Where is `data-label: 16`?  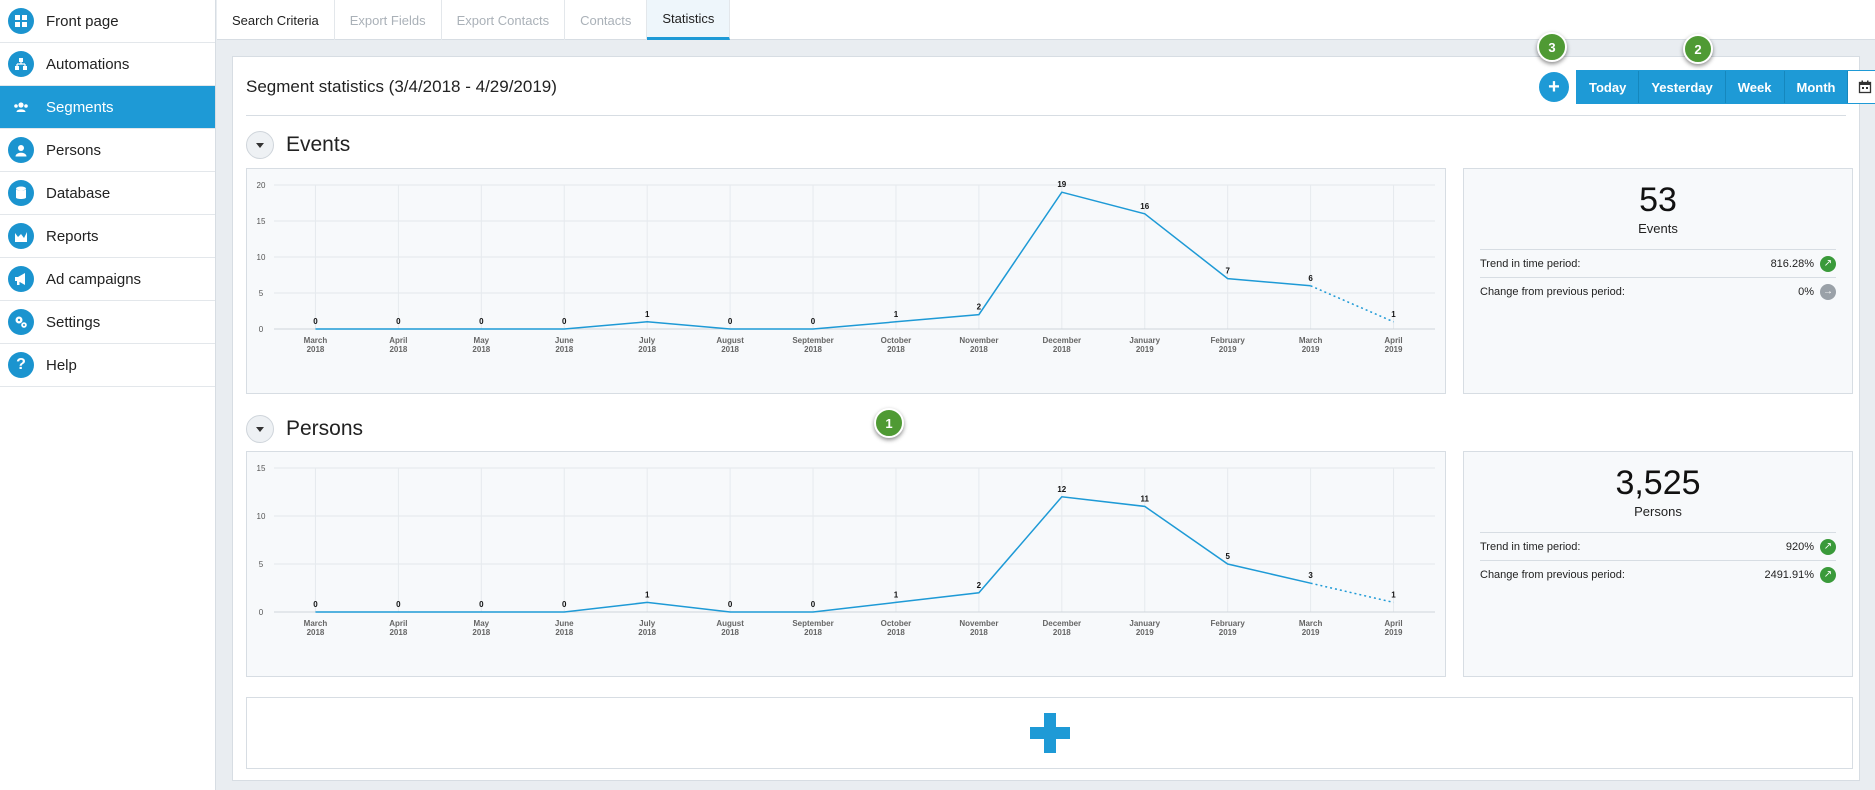 data-label: 16 is located at coordinates (1144, 206).